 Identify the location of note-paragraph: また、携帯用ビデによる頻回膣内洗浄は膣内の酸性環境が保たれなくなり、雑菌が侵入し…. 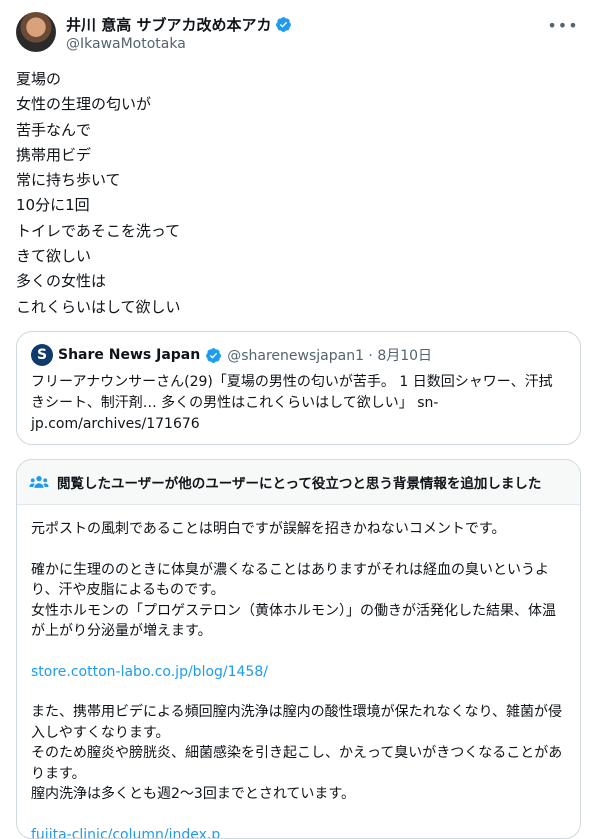
(298, 753).